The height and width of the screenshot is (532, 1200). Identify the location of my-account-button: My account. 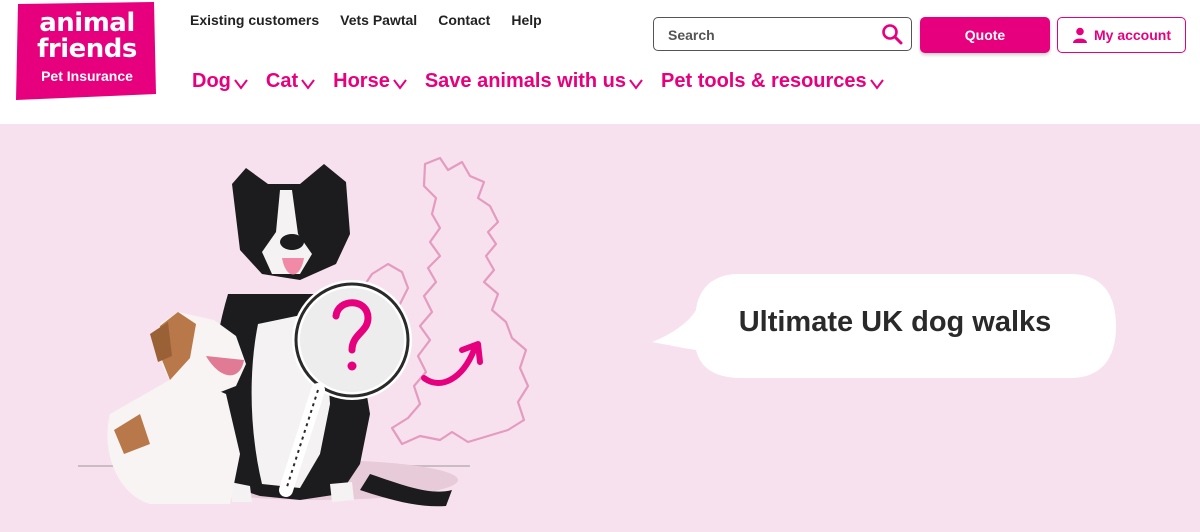
(1121, 35).